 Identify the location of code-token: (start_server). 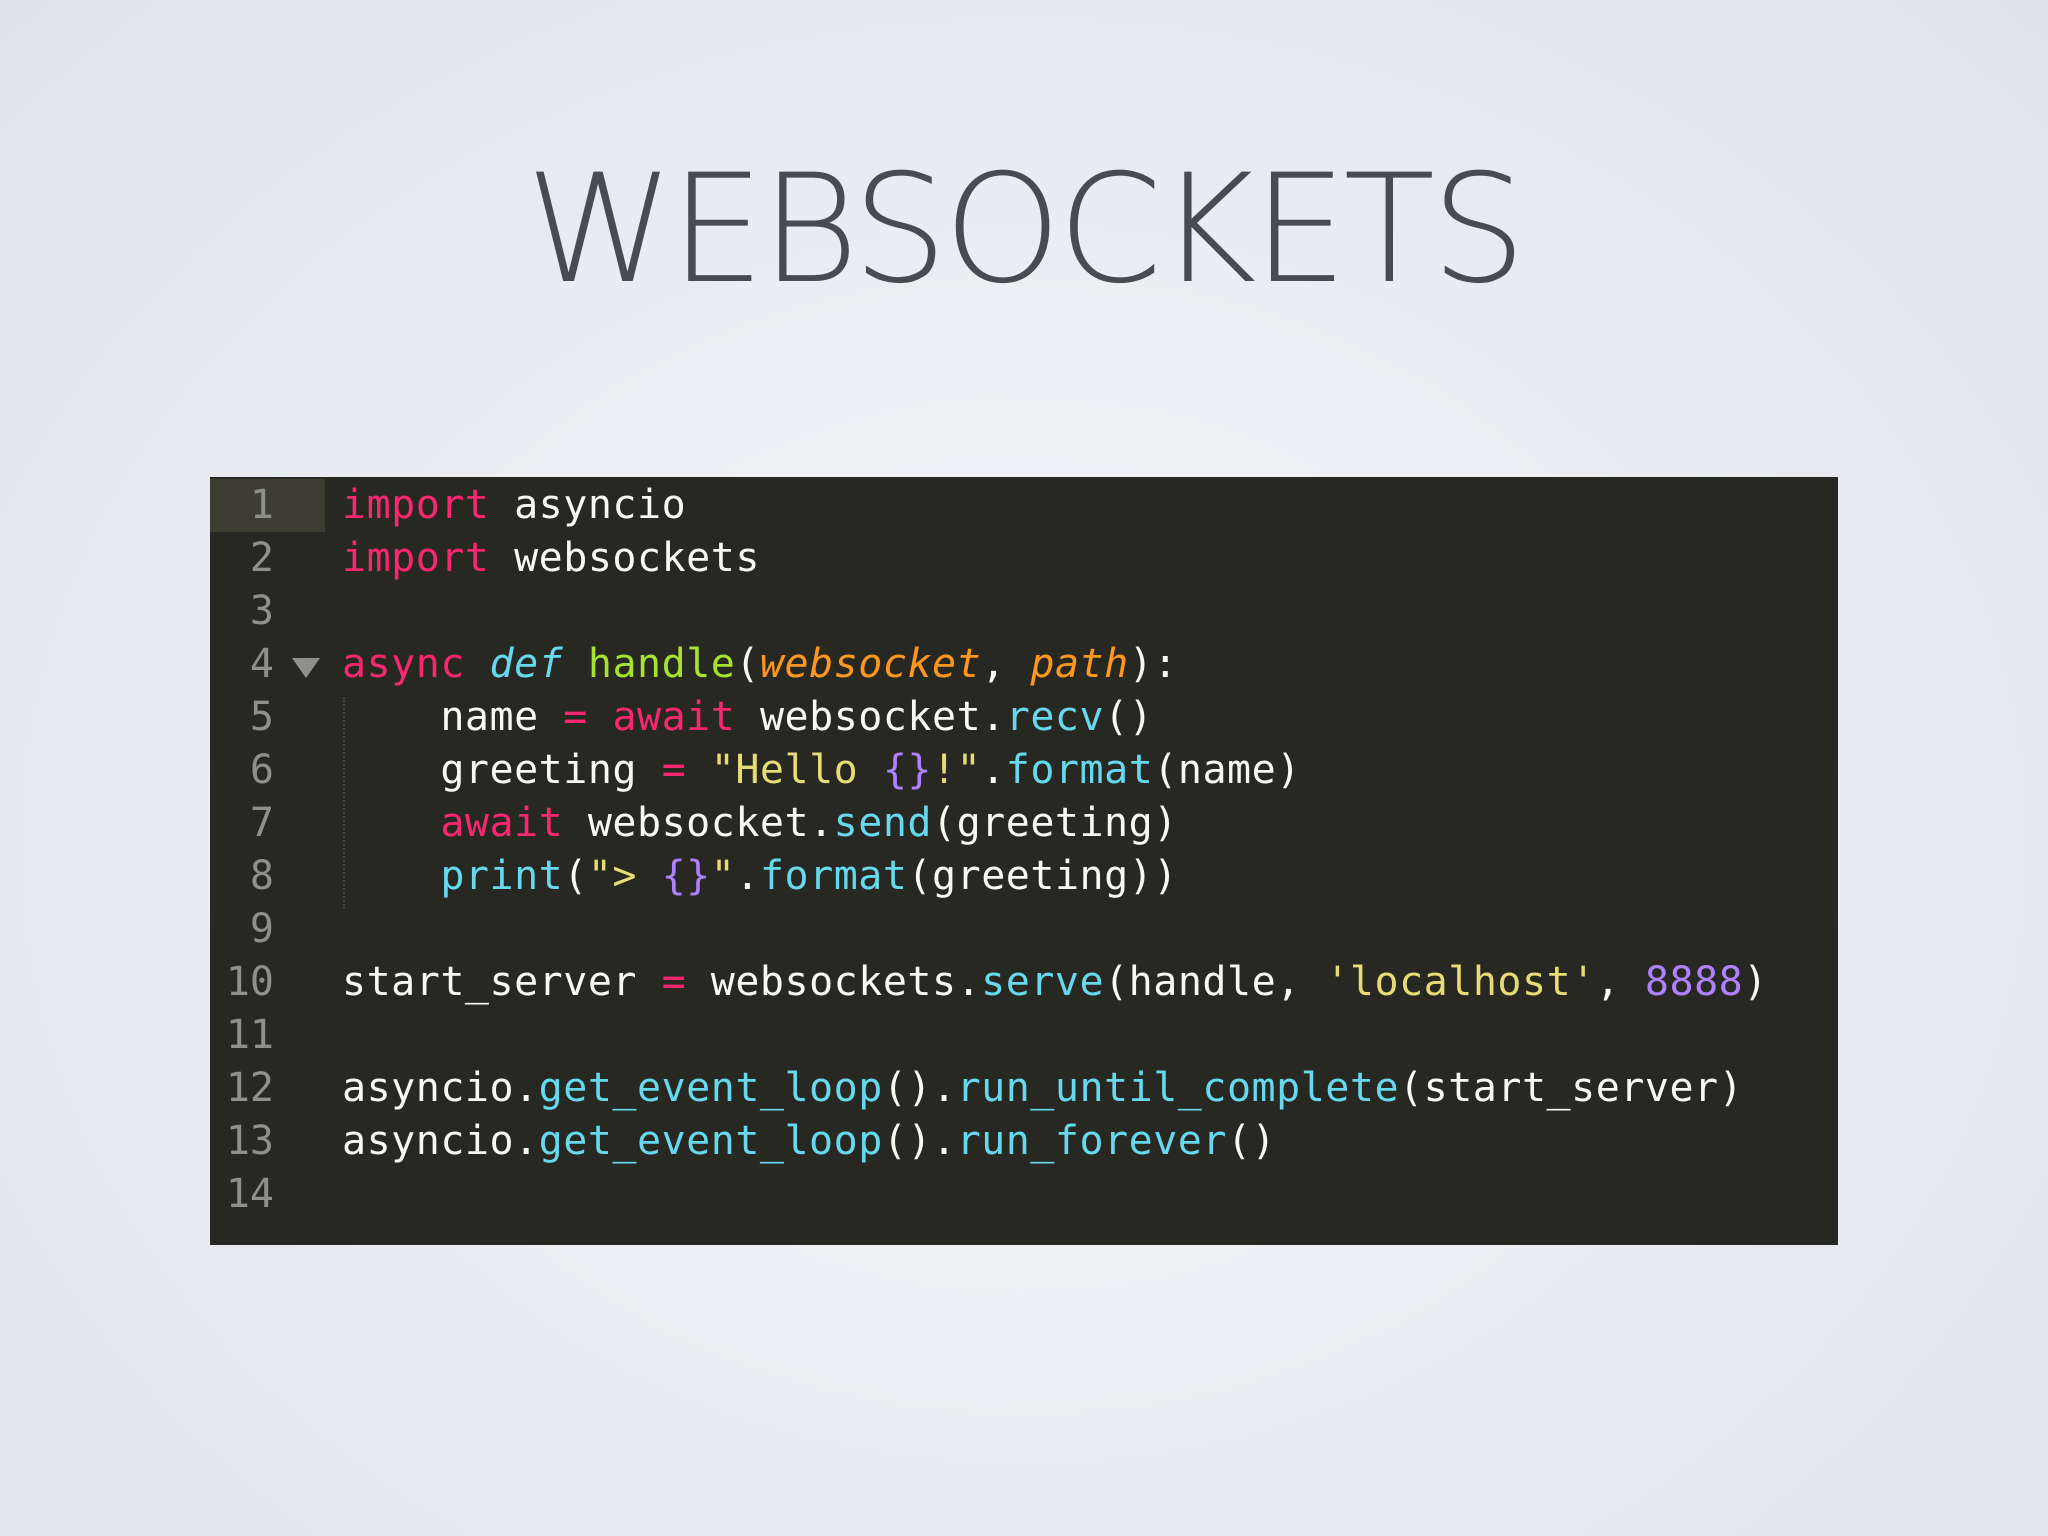
(1571, 1088).